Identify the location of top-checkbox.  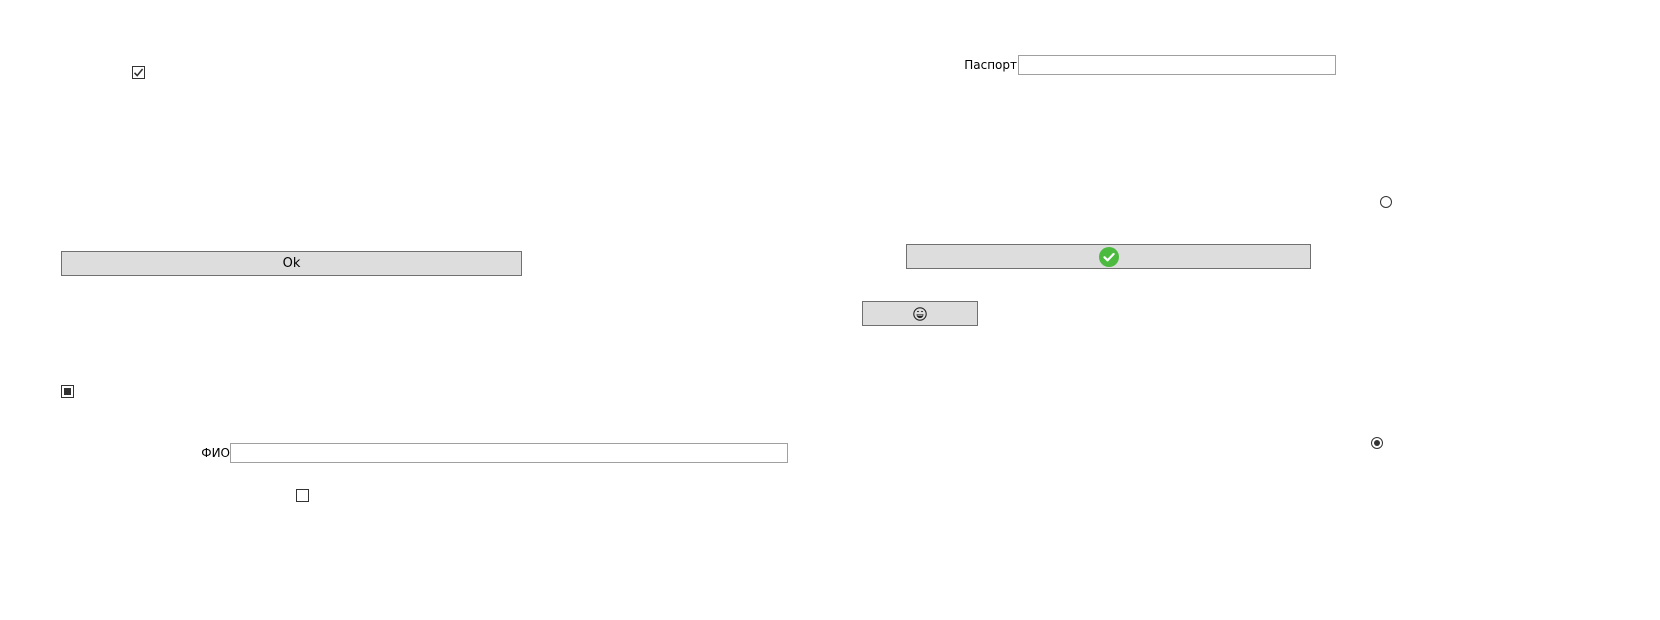
(138, 72).